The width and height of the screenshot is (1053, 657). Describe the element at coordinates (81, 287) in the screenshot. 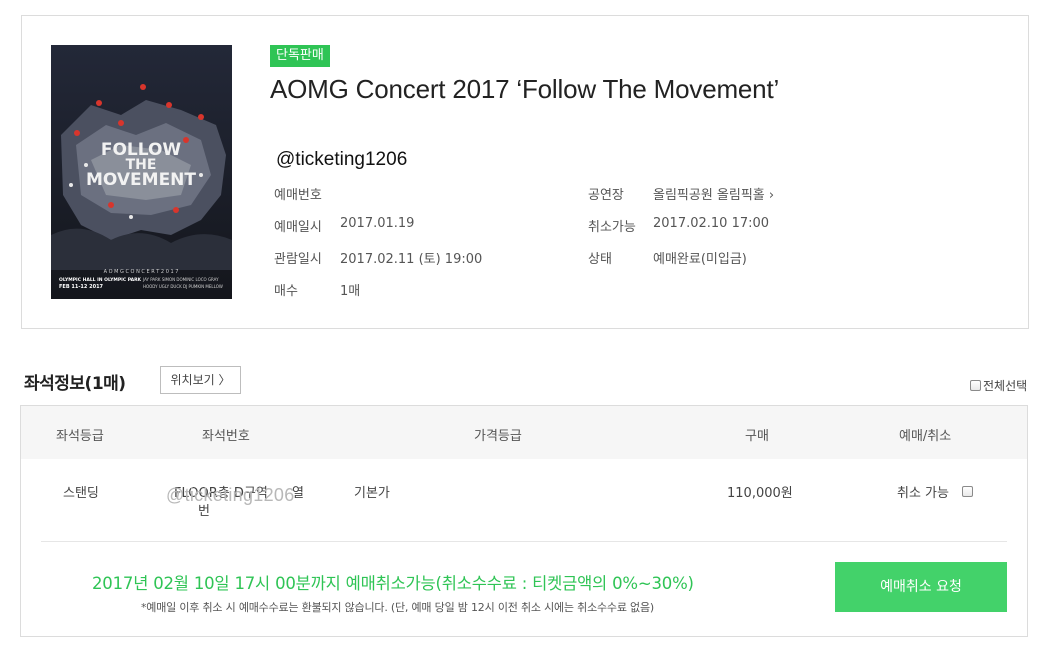

I see `poster-dates: FEB 11-12 2017` at that location.